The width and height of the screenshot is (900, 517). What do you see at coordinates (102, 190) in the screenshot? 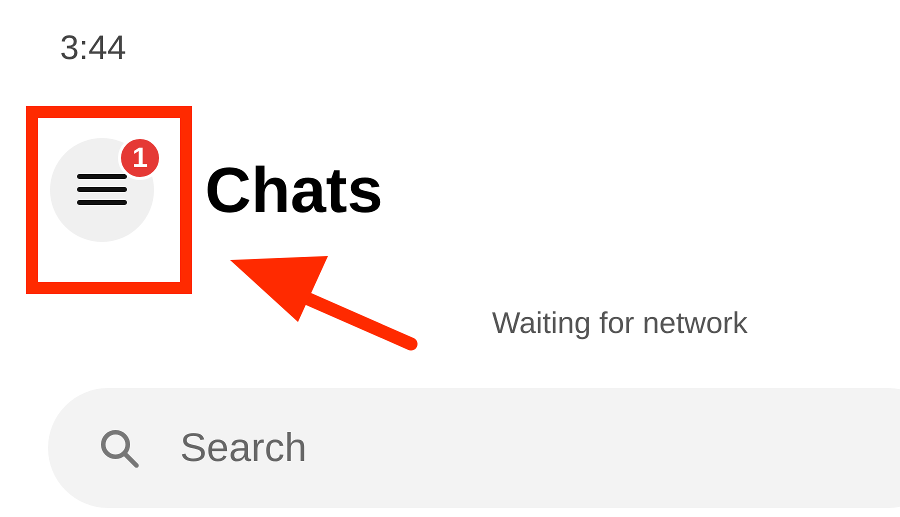
I see `menu-icon` at bounding box center [102, 190].